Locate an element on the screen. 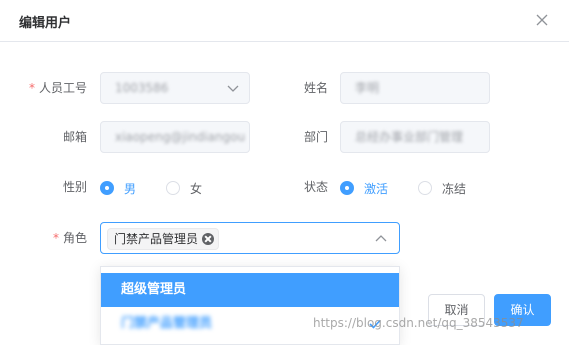  email-field: xiaopeng@jindiangou.com is located at coordinates (175, 137).